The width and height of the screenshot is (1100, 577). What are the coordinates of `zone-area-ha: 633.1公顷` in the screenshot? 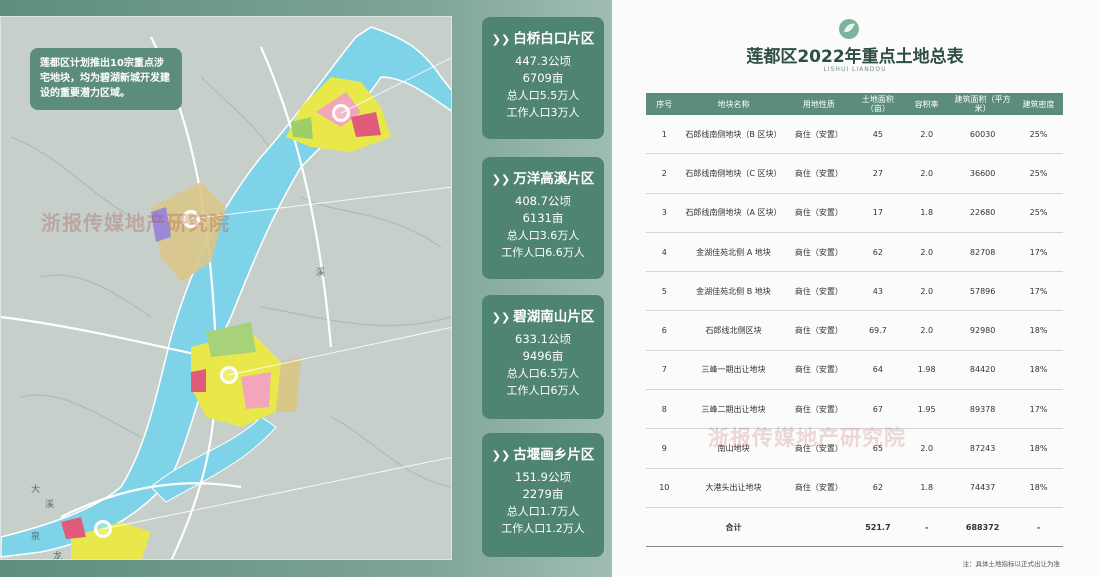 It's located at (543, 339).